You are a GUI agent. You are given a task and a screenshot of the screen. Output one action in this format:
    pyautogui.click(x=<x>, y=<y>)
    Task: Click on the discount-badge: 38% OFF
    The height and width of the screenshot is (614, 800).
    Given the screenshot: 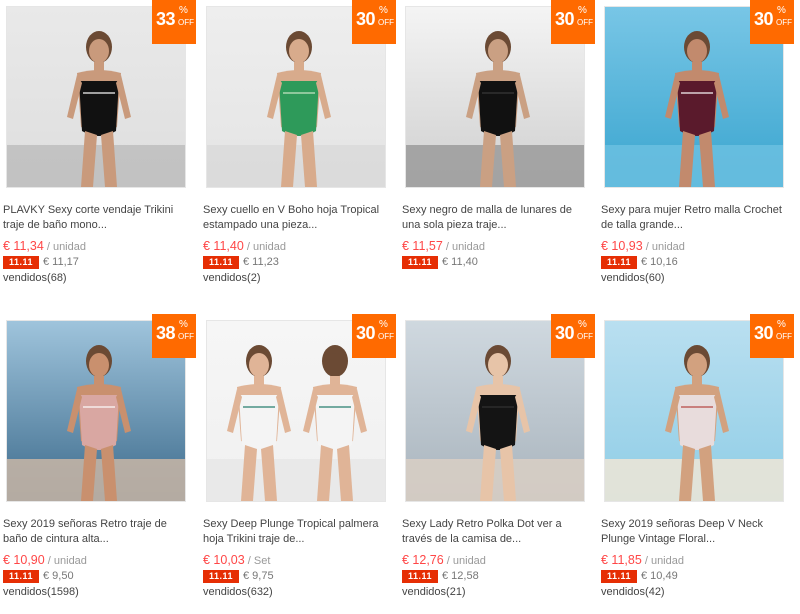 What is the action you would take?
    pyautogui.click(x=174, y=336)
    